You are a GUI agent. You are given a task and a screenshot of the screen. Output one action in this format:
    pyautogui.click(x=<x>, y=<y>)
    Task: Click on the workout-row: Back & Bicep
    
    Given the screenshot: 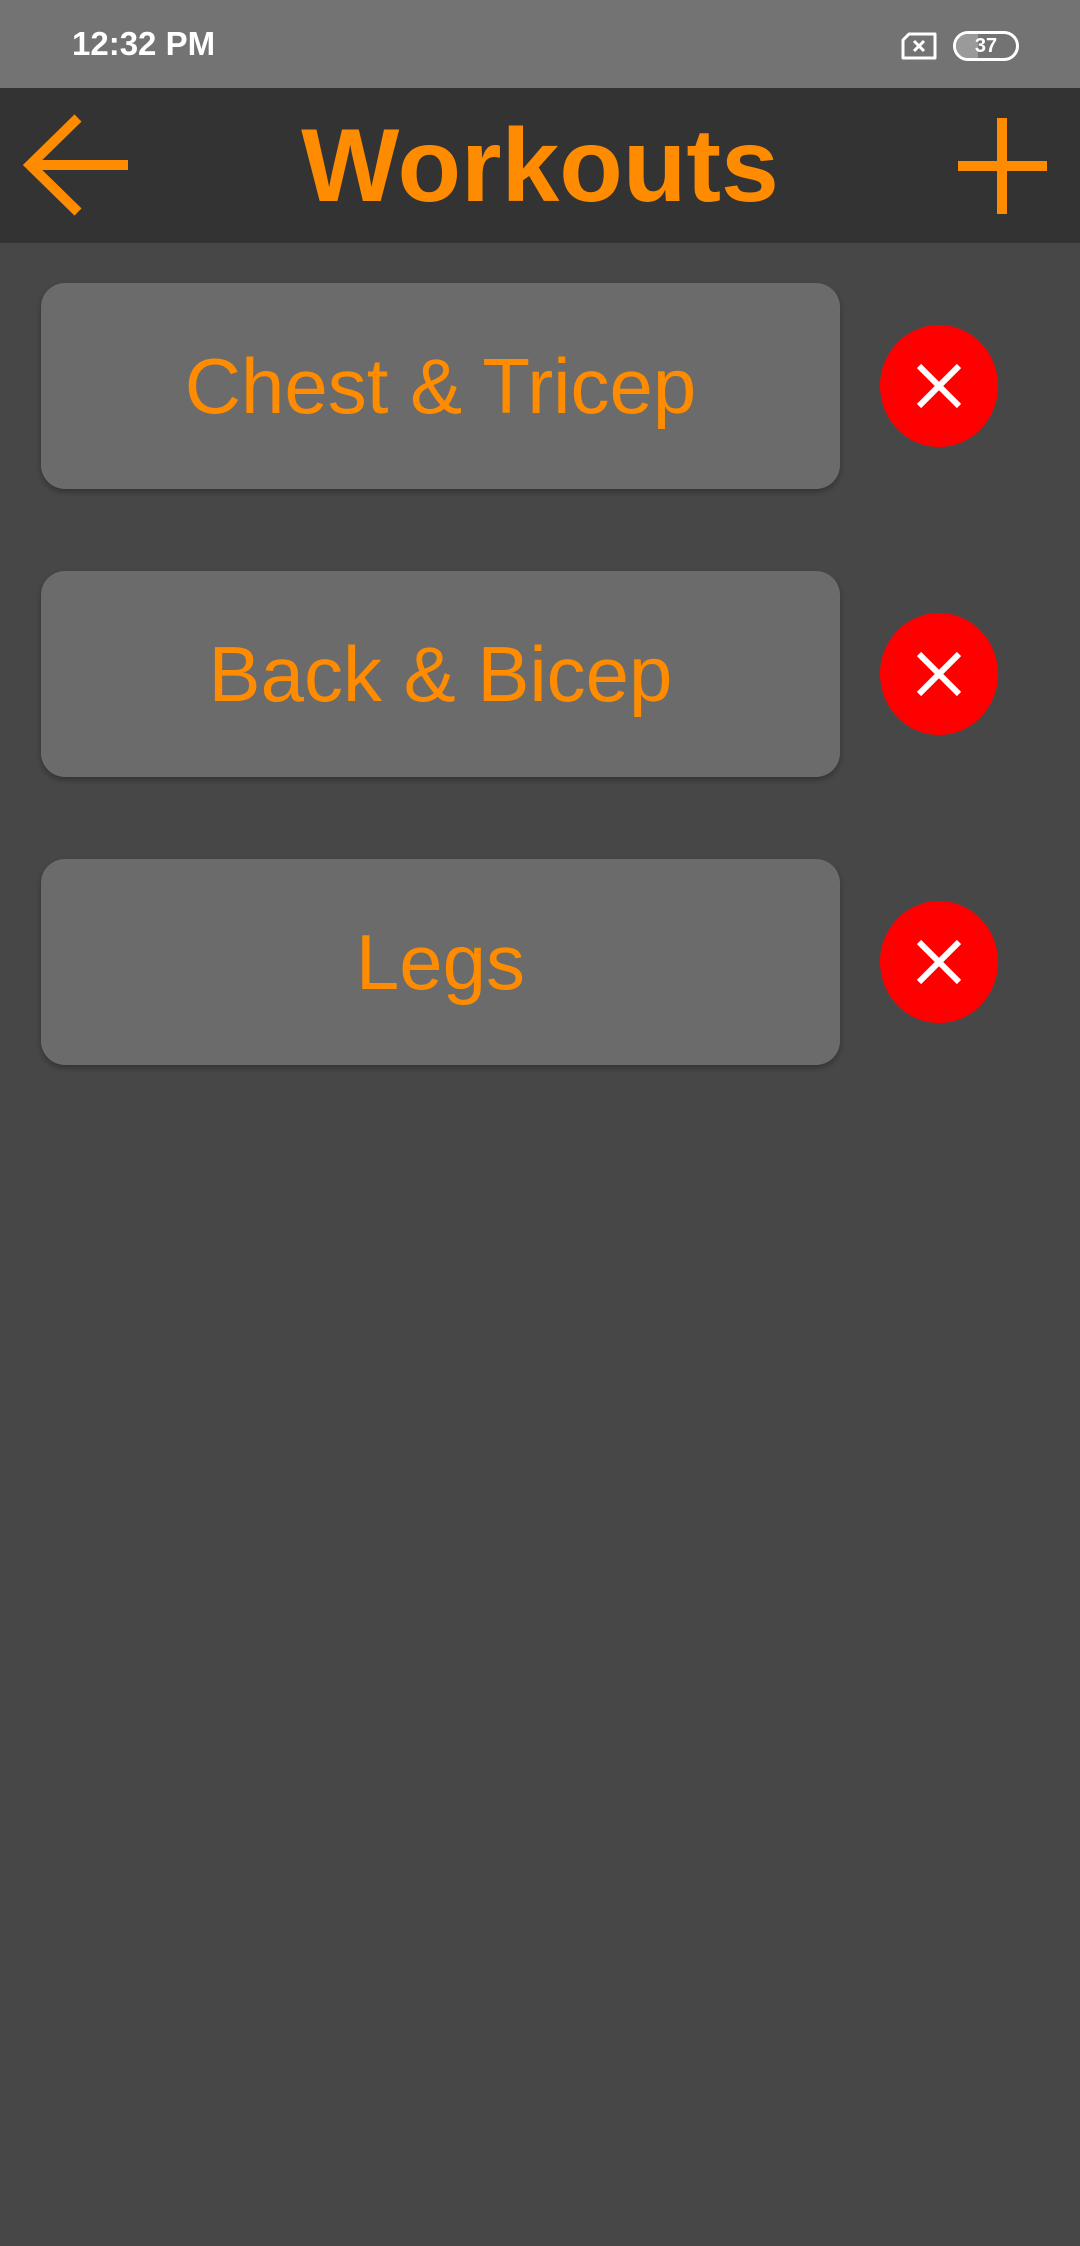 What is the action you would take?
    pyautogui.click(x=540, y=674)
    